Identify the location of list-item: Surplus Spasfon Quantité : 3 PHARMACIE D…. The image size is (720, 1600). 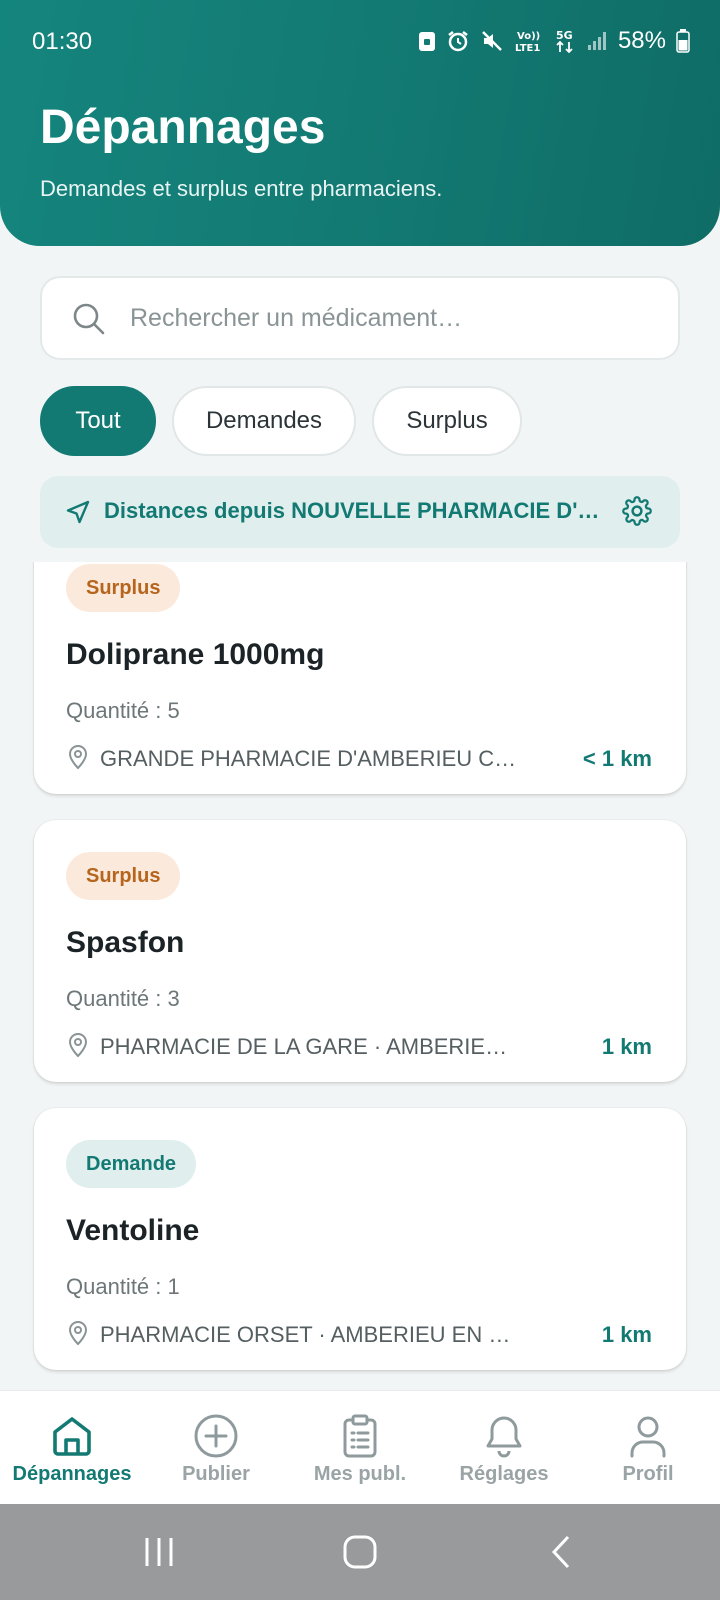
(360, 951).